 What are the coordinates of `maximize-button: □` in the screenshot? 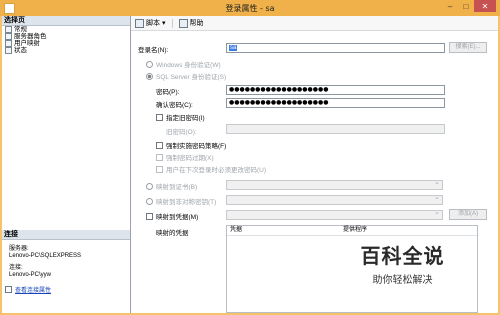 It's located at (466, 6).